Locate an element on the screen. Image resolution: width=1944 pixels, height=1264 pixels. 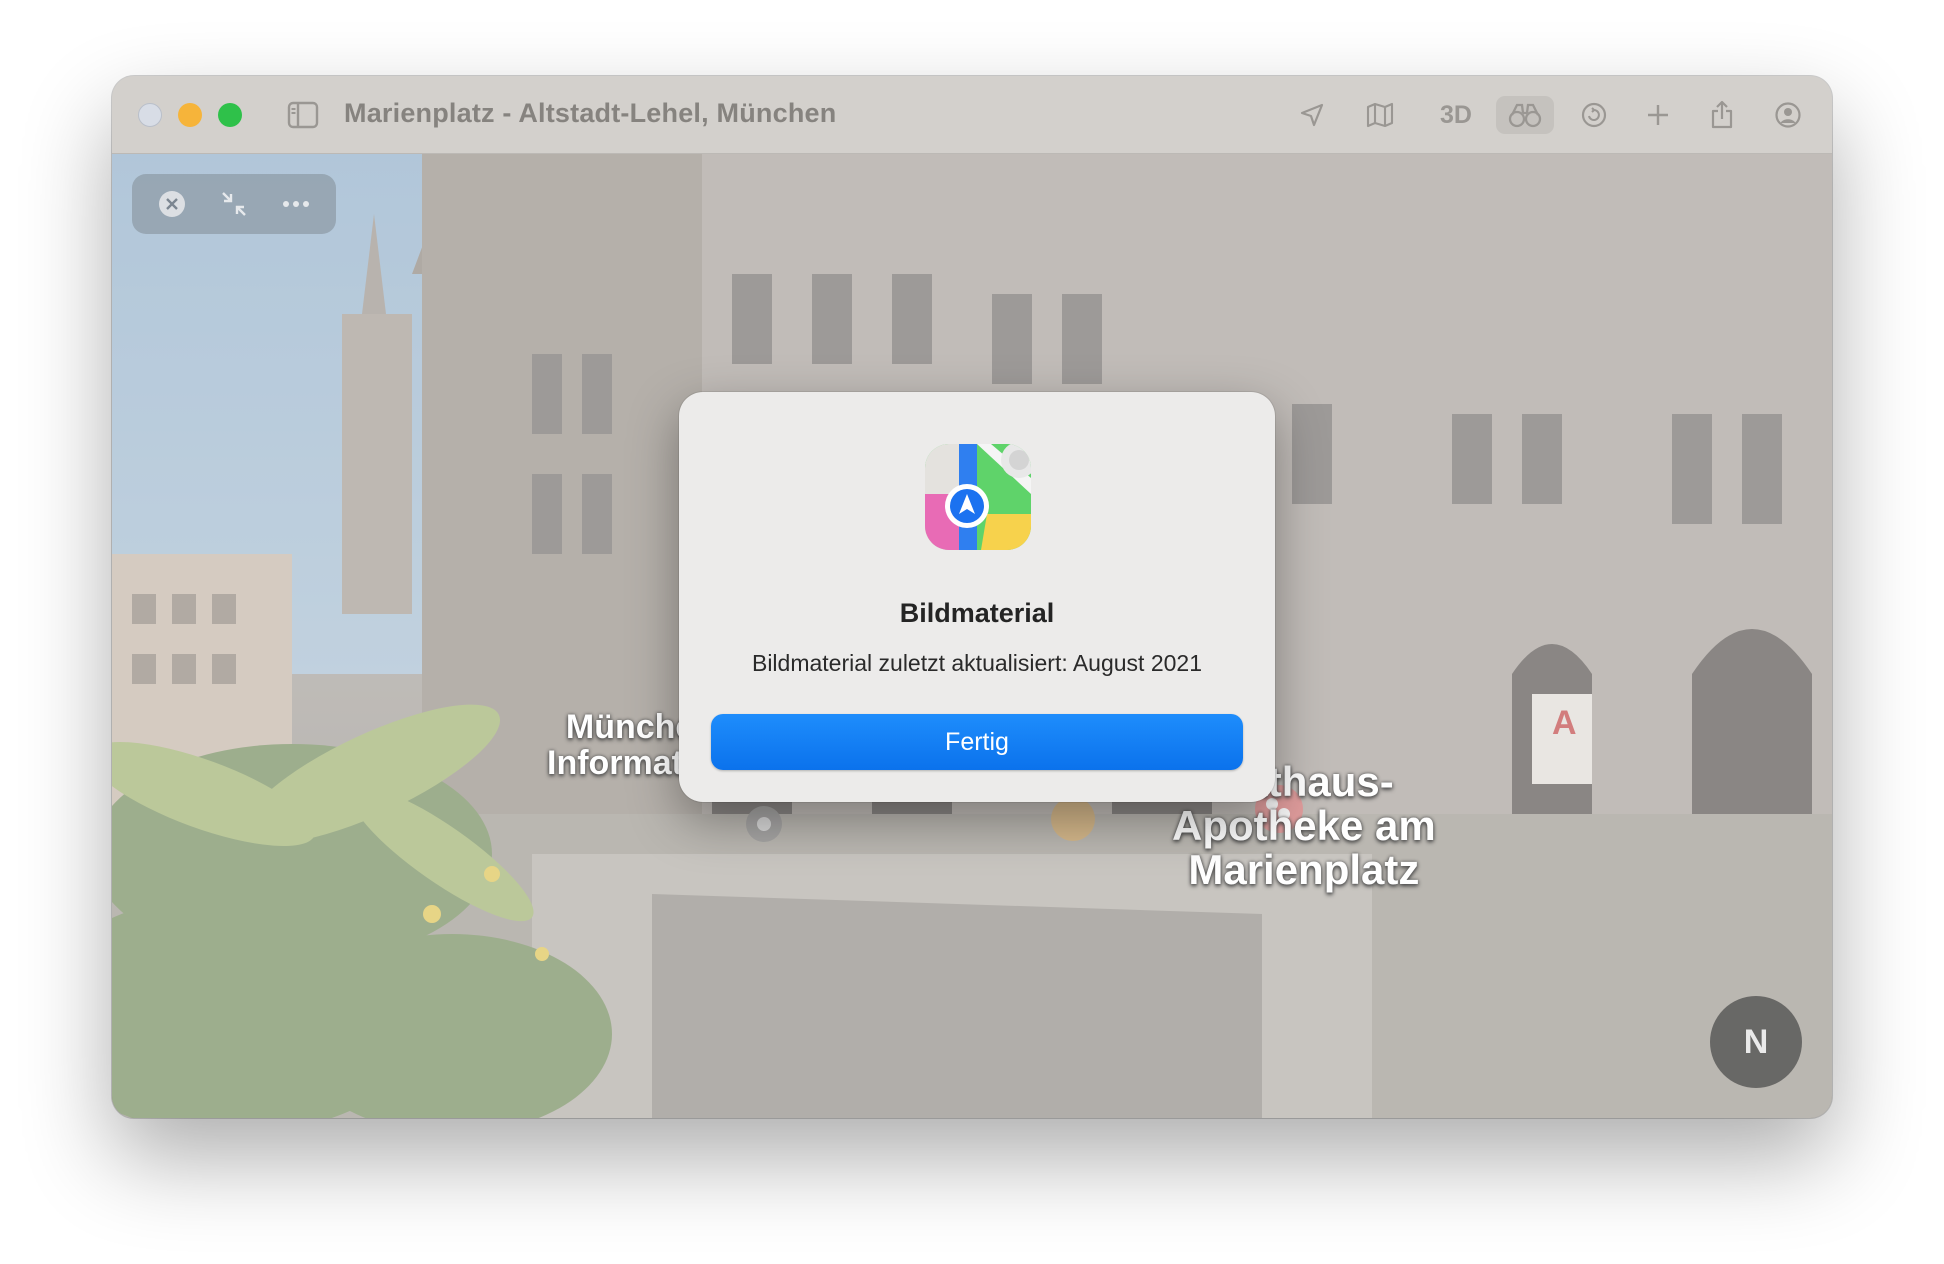
rotate-icon is located at coordinates (1594, 115).